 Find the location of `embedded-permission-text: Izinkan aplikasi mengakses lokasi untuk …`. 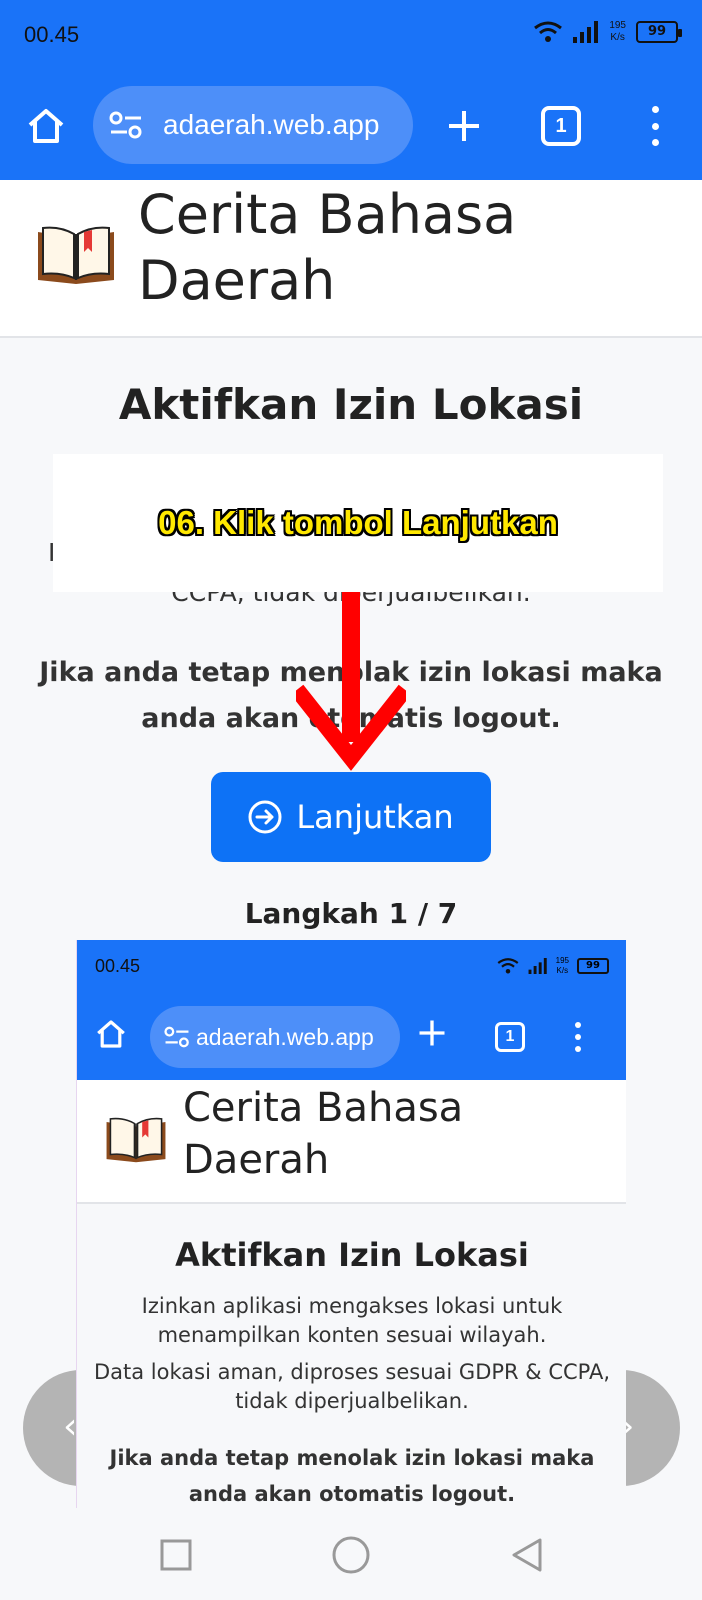

embedded-permission-text: Izinkan aplikasi mengakses lokasi untuk … is located at coordinates (352, 1320).